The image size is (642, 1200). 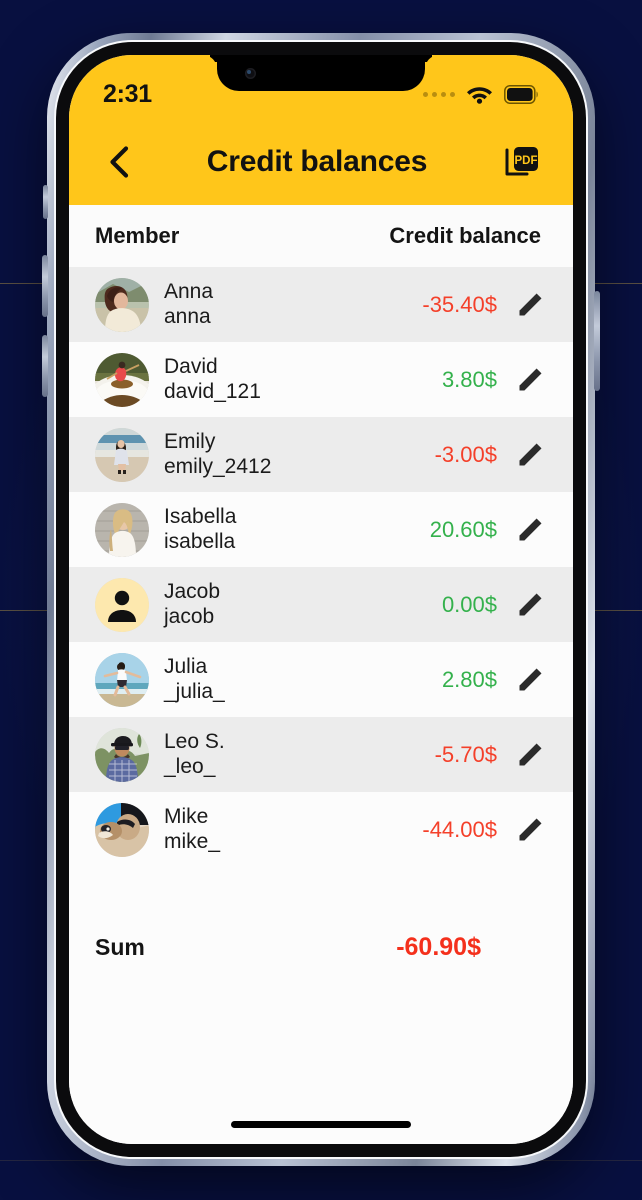 What do you see at coordinates (321, 379) in the screenshot?
I see `table-row-david: David david_121 3.80$` at bounding box center [321, 379].